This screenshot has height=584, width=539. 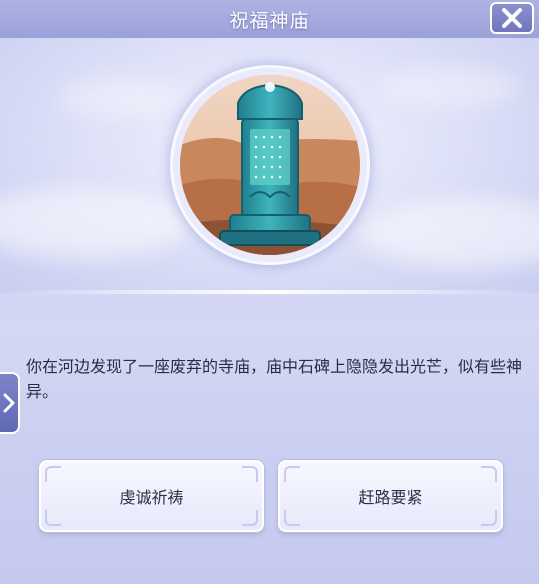 I want to click on stone-stele-icon, so click(x=270, y=165).